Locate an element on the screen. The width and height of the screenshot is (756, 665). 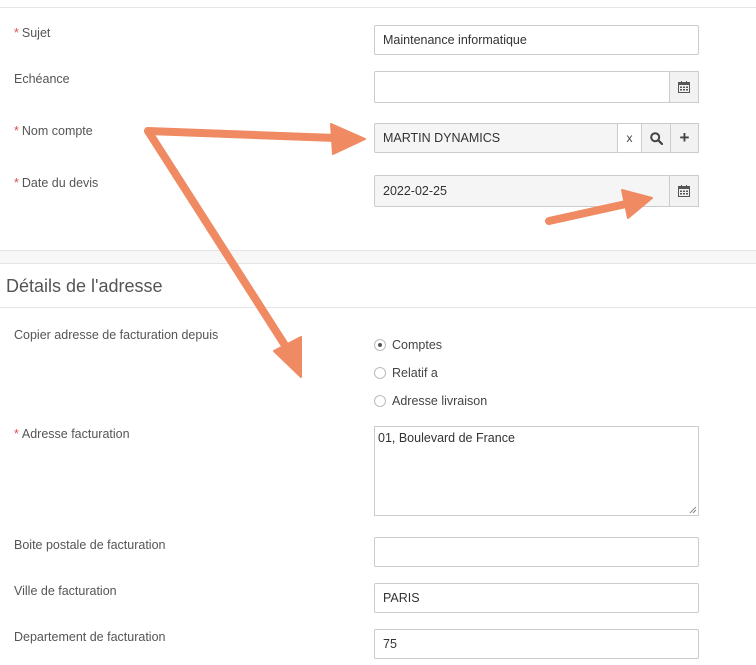
billing-city-label: Ville de facturation is located at coordinates (65, 591).